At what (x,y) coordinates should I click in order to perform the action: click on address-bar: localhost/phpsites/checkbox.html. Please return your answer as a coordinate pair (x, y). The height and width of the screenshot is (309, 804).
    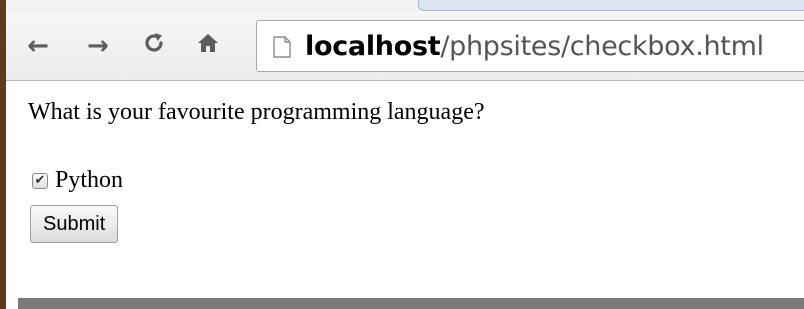
    Looking at the image, I should click on (530, 46).